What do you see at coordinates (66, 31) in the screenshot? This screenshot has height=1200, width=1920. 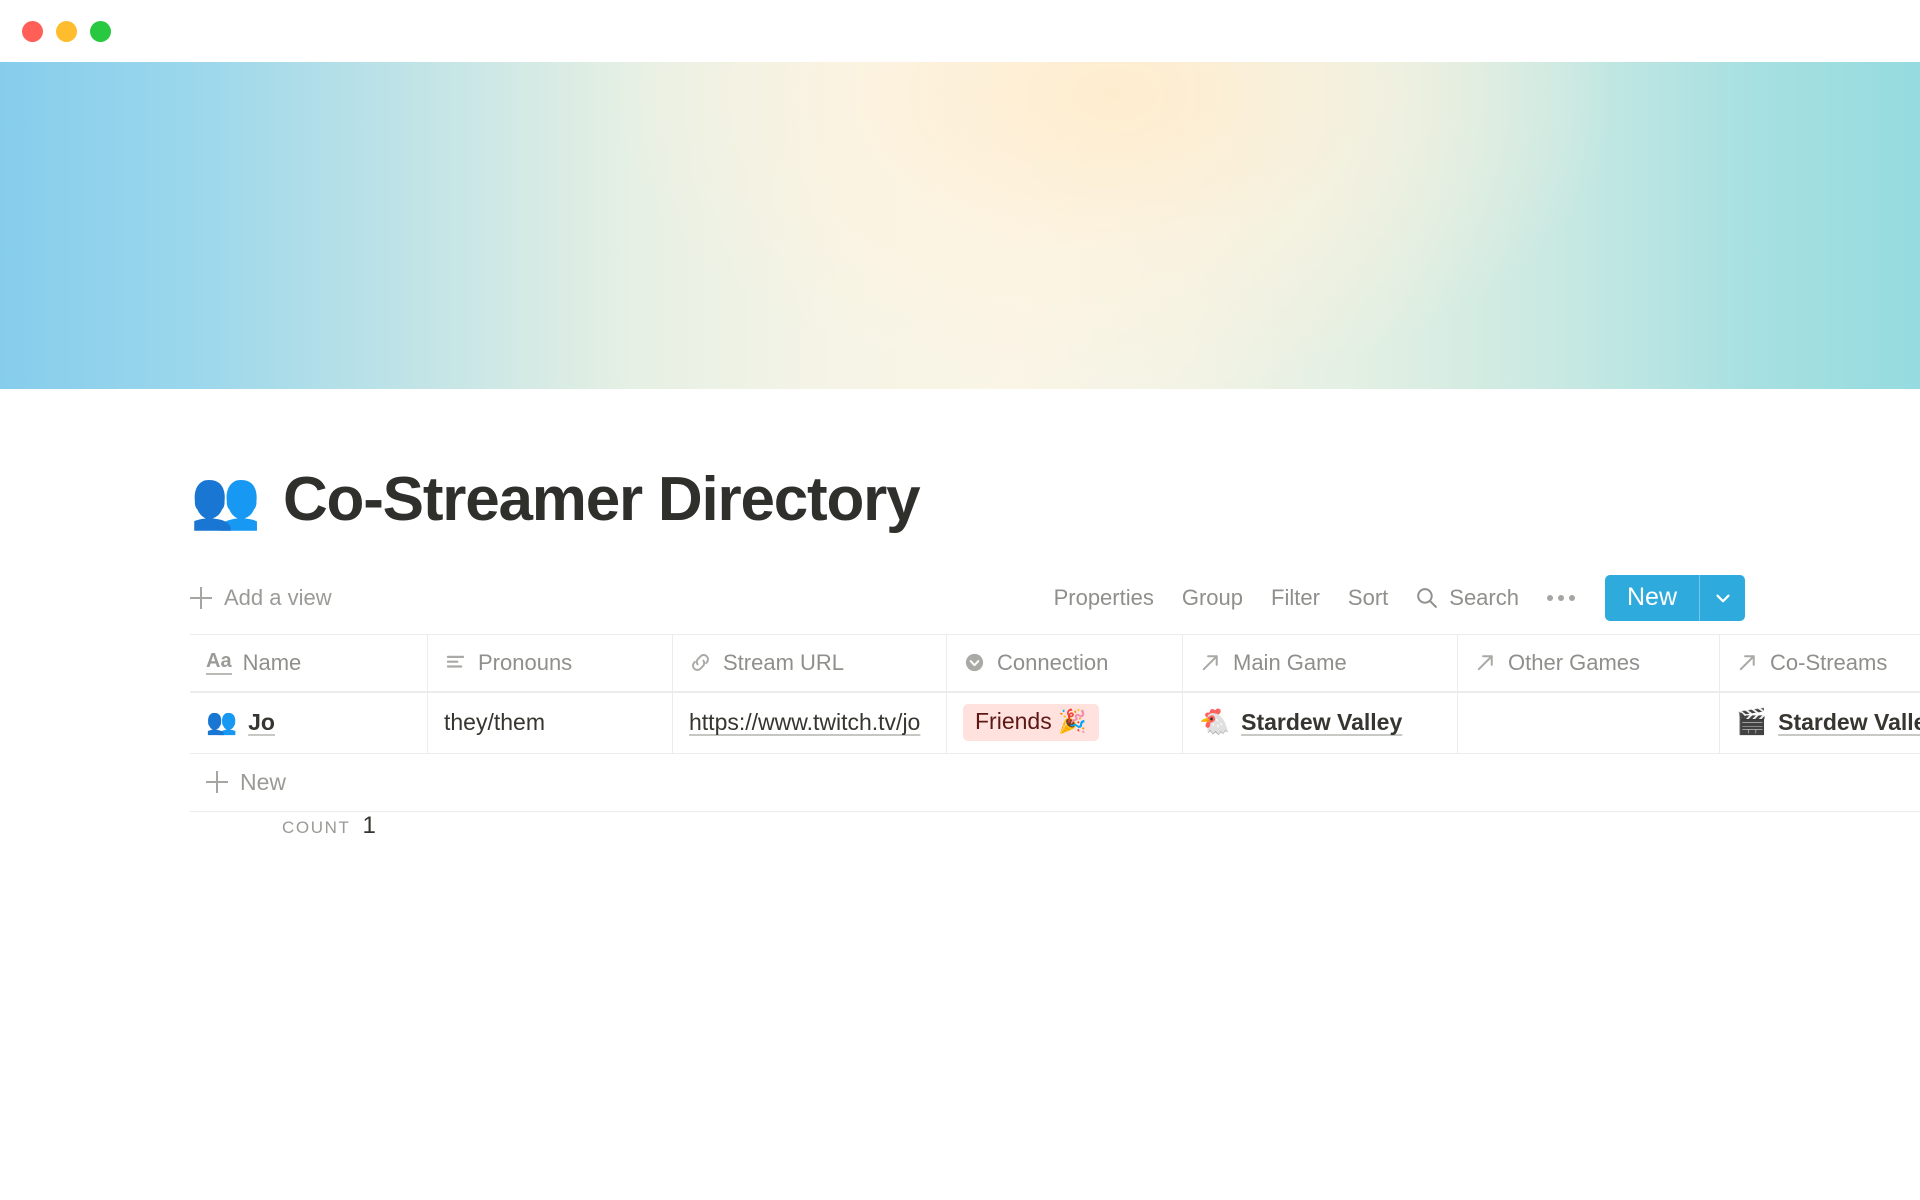 I see `minimize-window-button` at bounding box center [66, 31].